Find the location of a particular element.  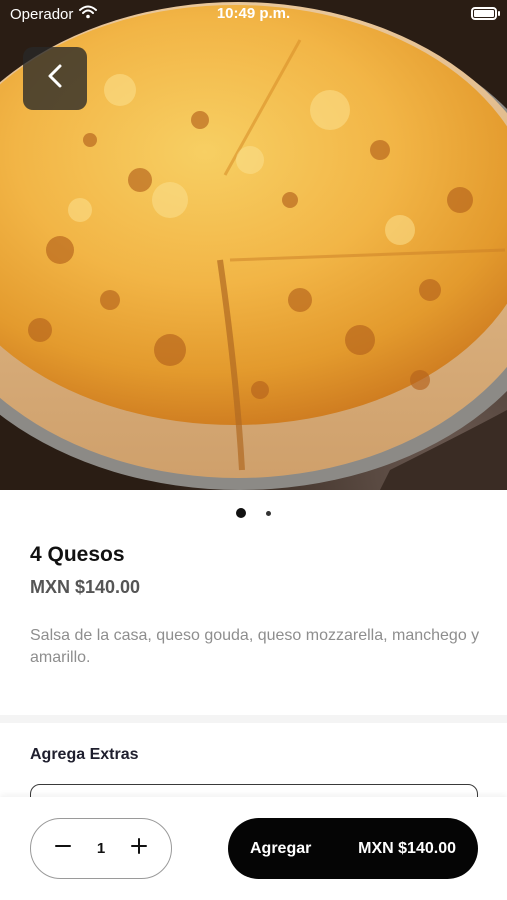

product-name: 4 Quesos is located at coordinates (77, 554).